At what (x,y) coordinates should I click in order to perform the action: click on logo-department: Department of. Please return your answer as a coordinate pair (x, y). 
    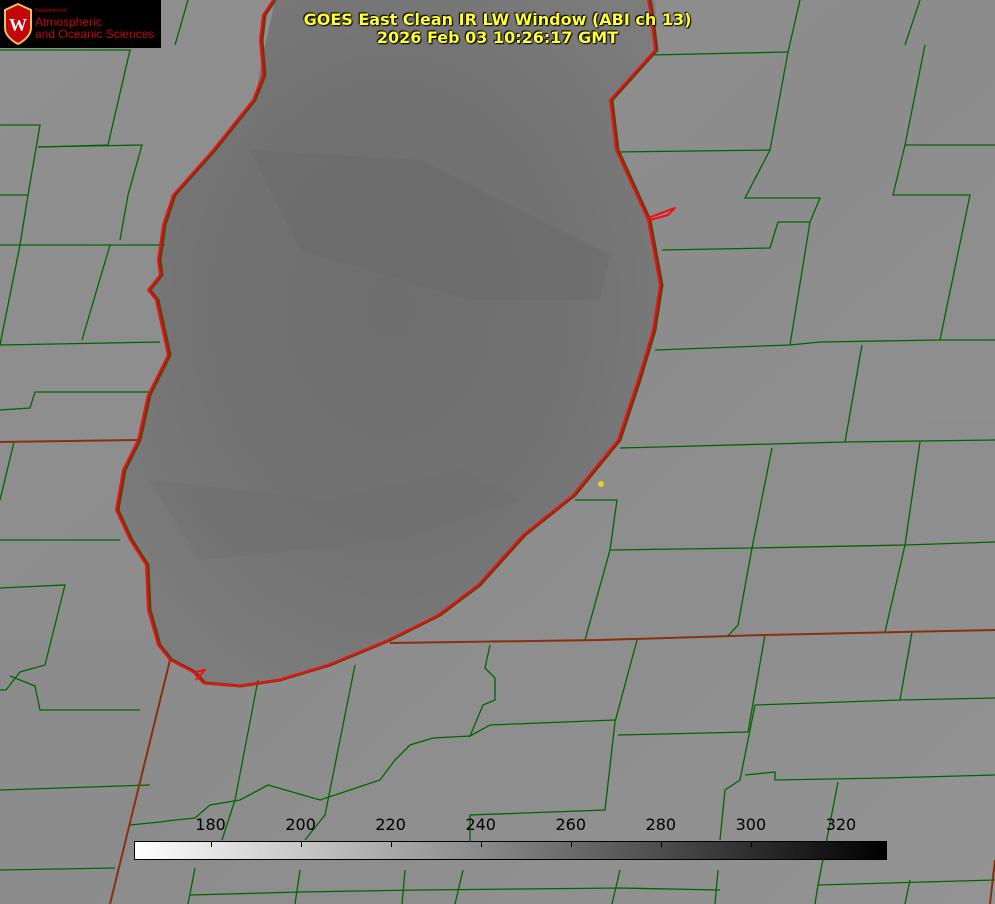
    Looking at the image, I should click on (51, 11).